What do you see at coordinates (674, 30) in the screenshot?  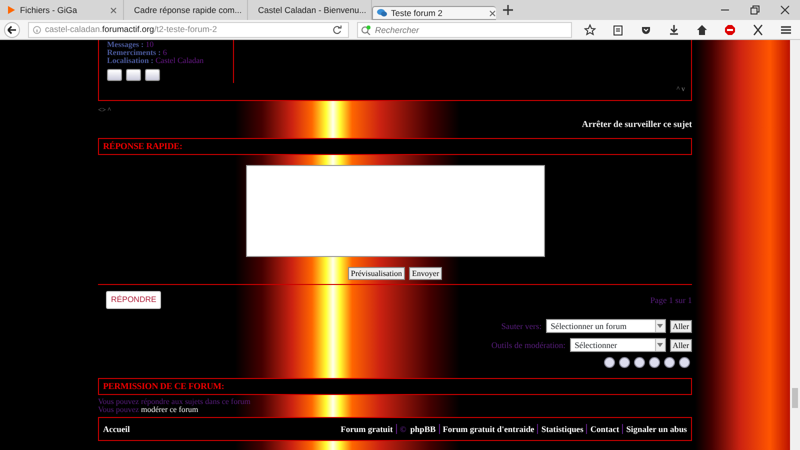 I see `download-icon` at bounding box center [674, 30].